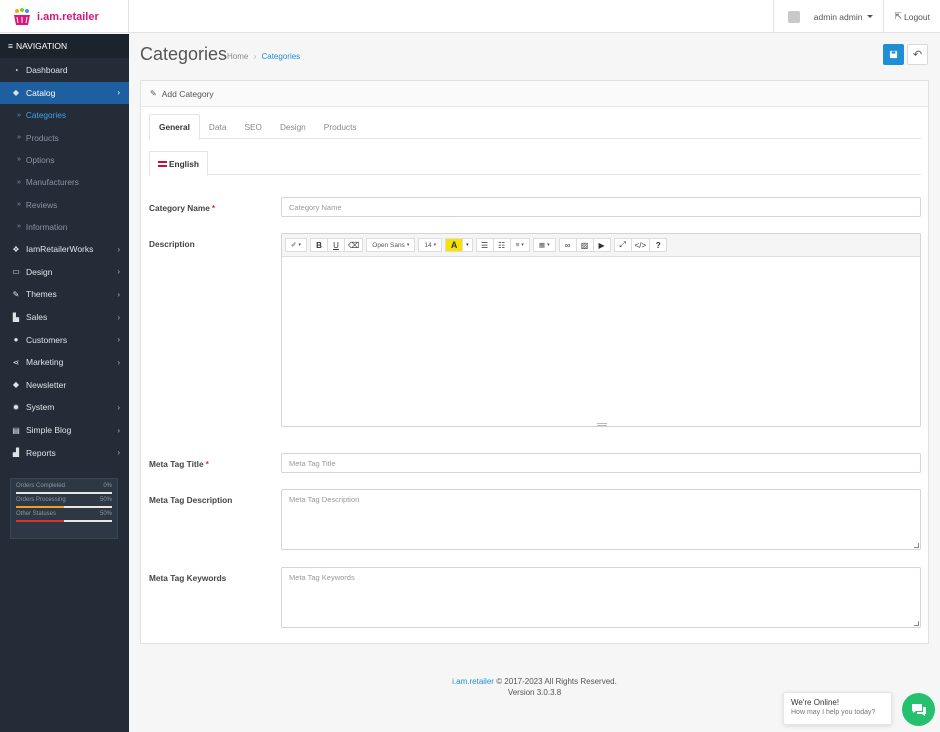  I want to click on list-ul-icon: ☰, so click(485, 245).